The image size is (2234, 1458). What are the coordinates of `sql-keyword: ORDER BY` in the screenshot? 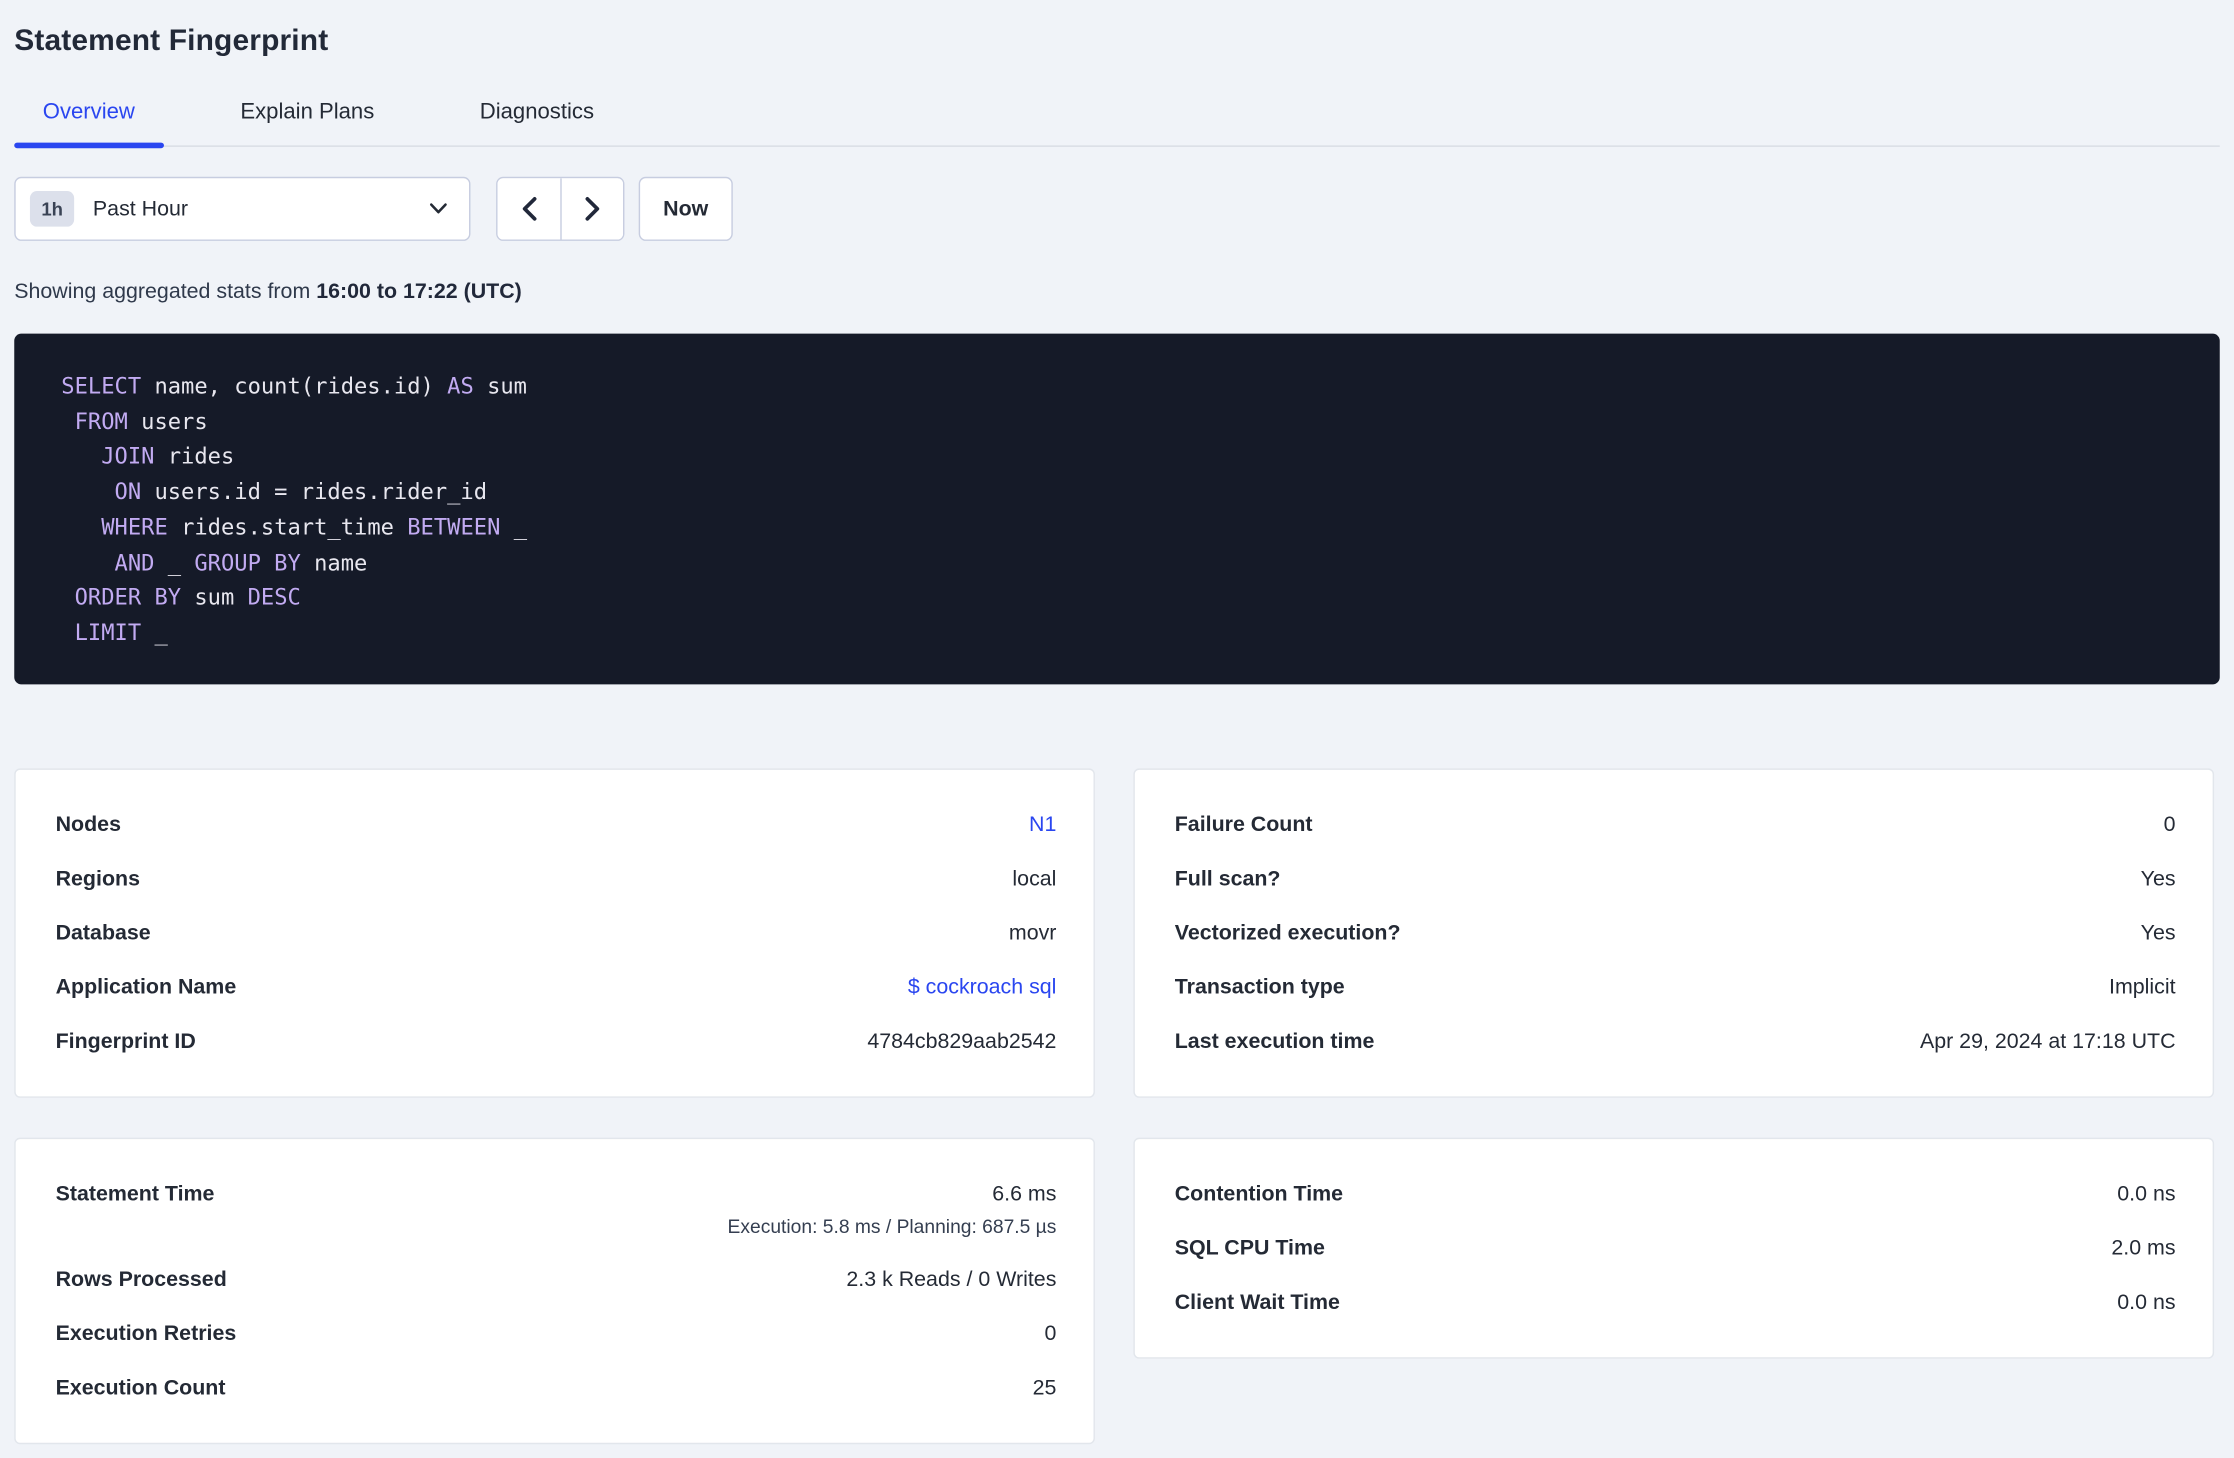 It's located at (128, 597).